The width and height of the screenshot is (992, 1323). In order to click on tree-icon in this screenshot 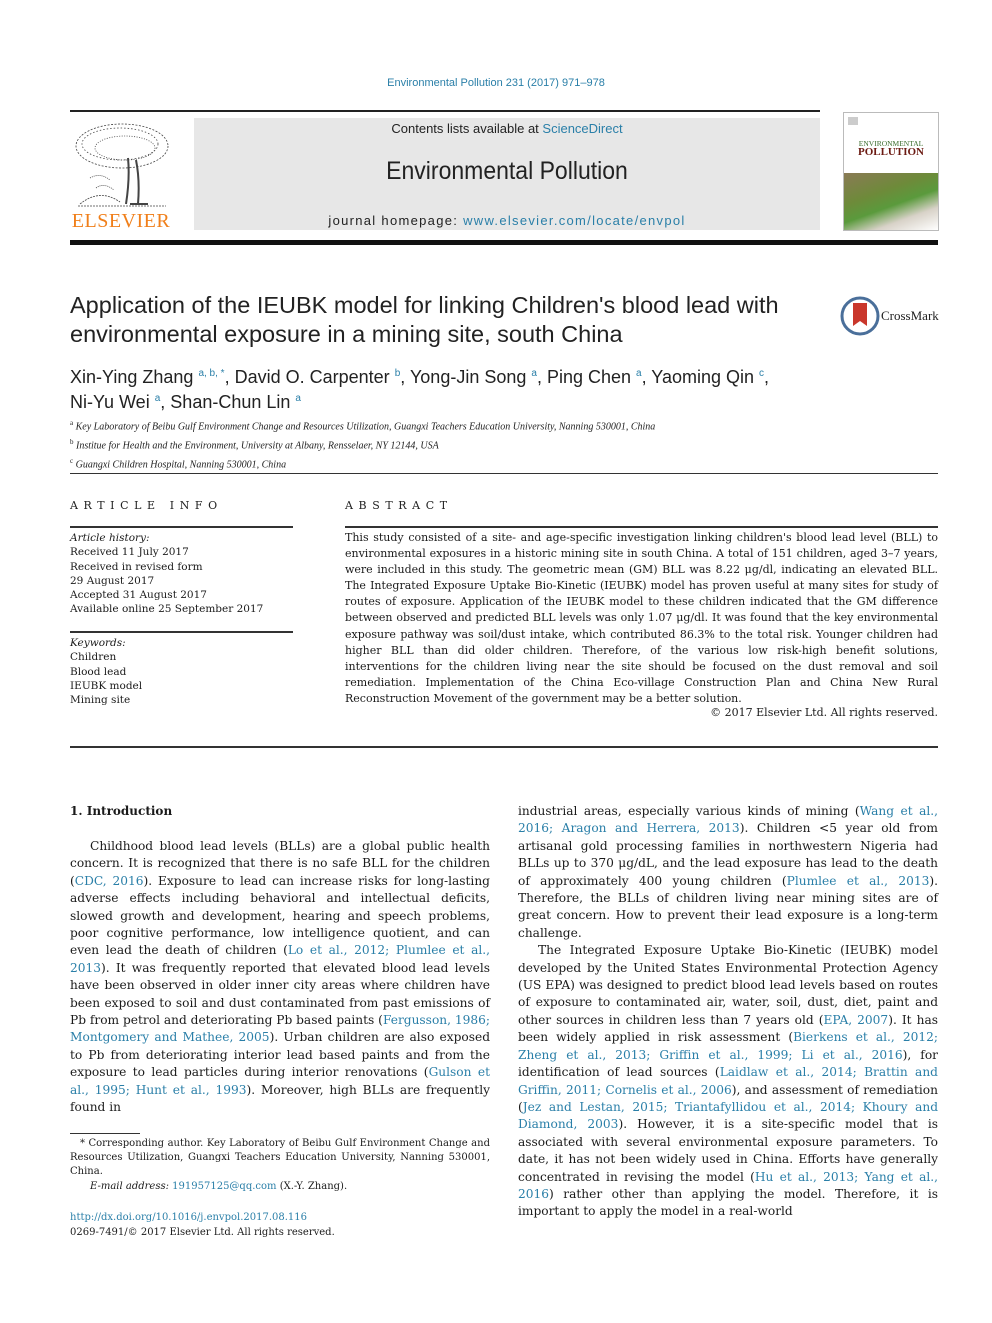, I will do `click(122, 165)`.